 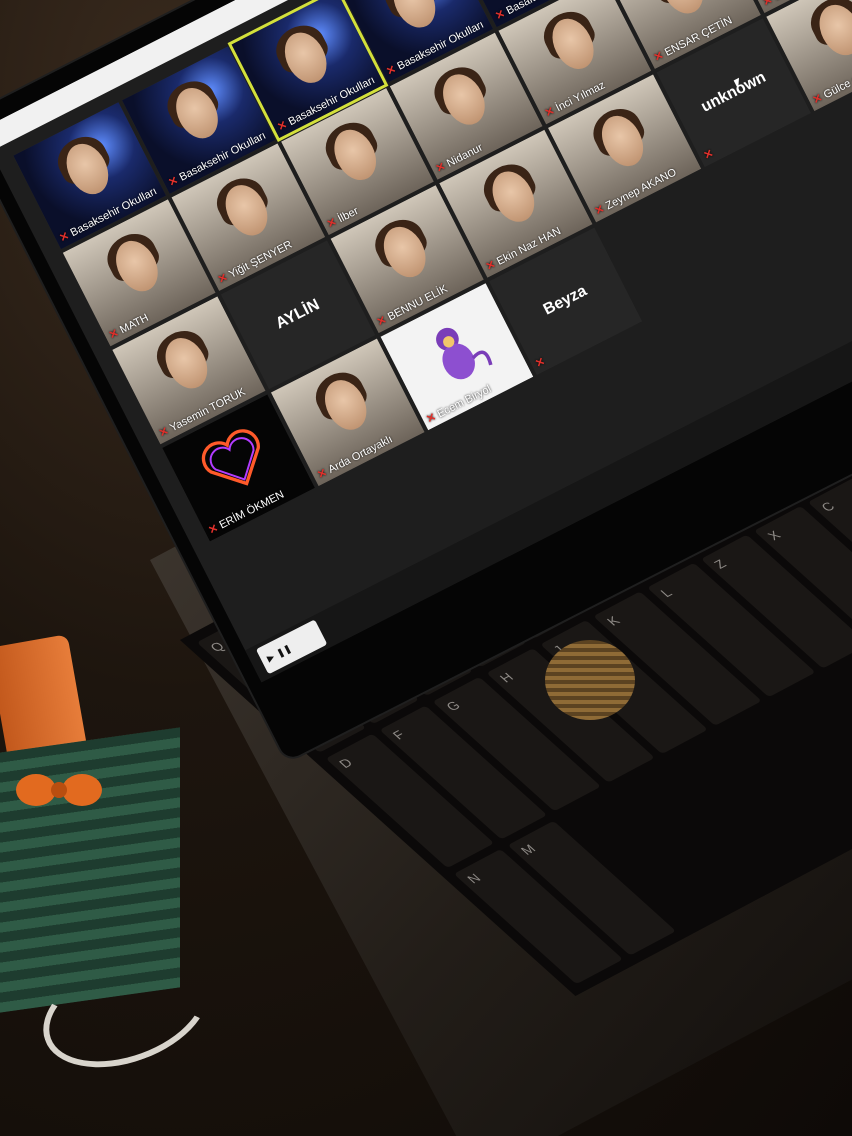 What do you see at coordinates (590, 680) in the screenshot?
I see `coin-stack` at bounding box center [590, 680].